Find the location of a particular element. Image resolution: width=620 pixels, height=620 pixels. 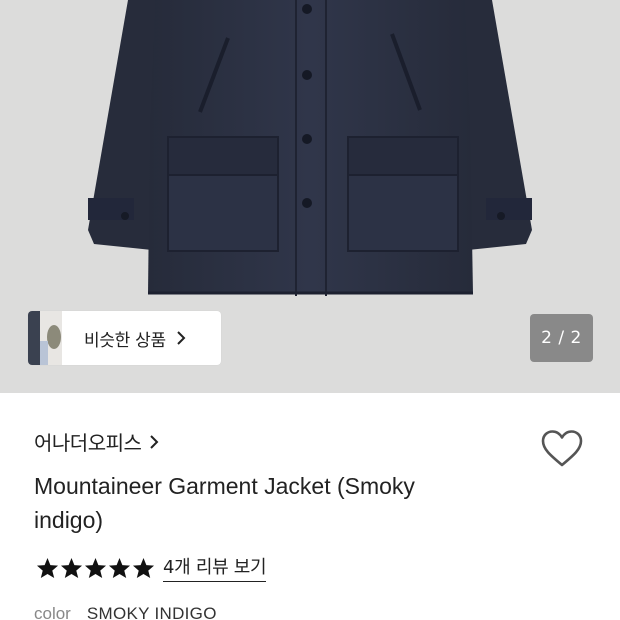

rating-stars is located at coordinates (95, 568).